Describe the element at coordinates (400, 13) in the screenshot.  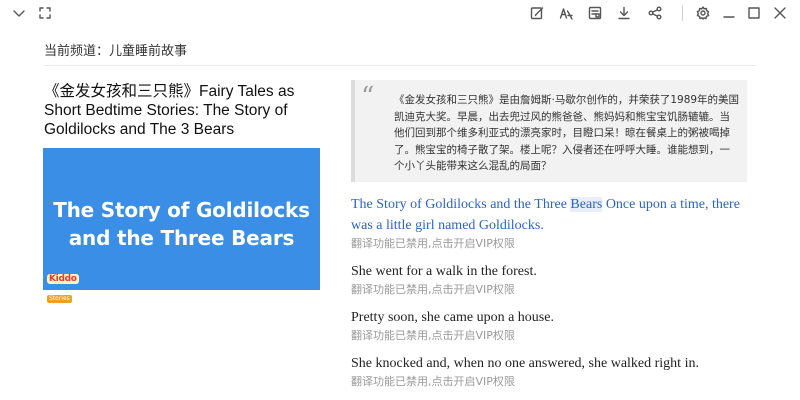
I see `top-toolbar` at that location.